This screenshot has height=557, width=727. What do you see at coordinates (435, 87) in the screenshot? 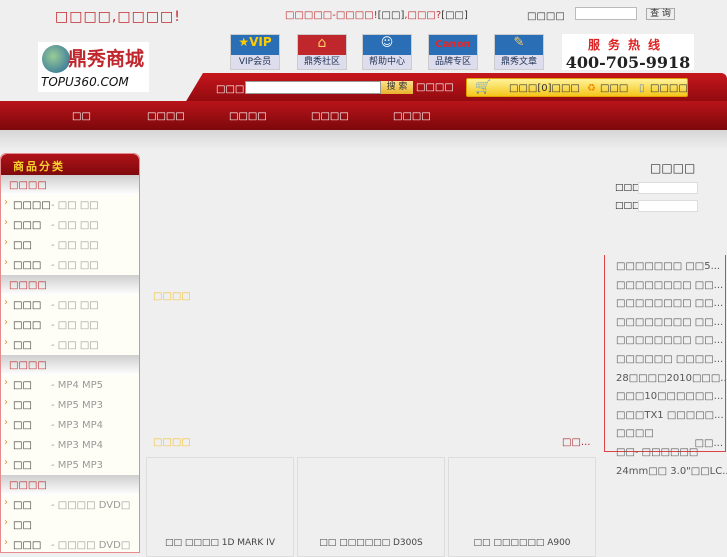
I see `advanced-search-link: □□□□` at bounding box center [435, 87].